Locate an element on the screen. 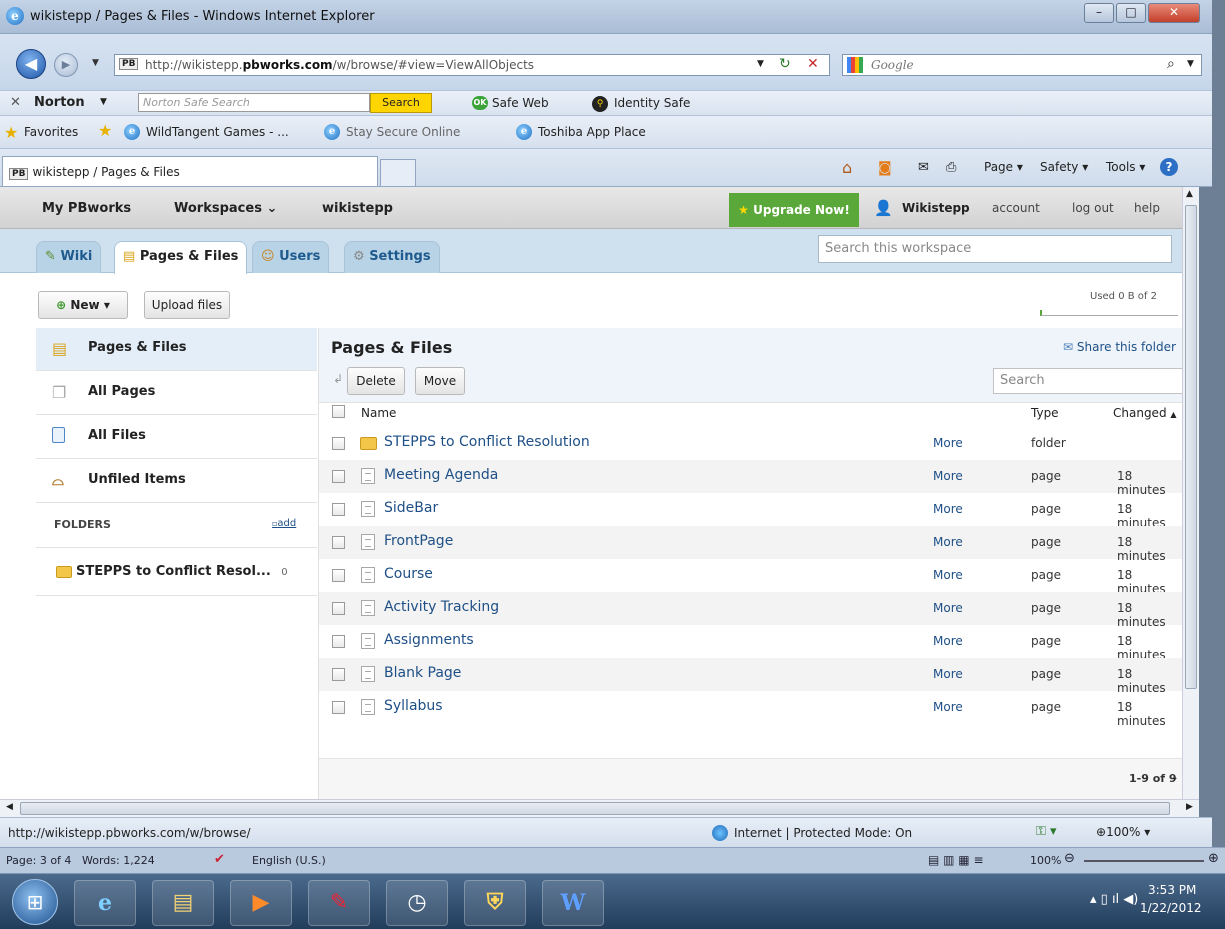 The height and width of the screenshot is (929, 1225). view-buttons-icon: ▤ ▥ ▦ ≡ is located at coordinates (956, 860).